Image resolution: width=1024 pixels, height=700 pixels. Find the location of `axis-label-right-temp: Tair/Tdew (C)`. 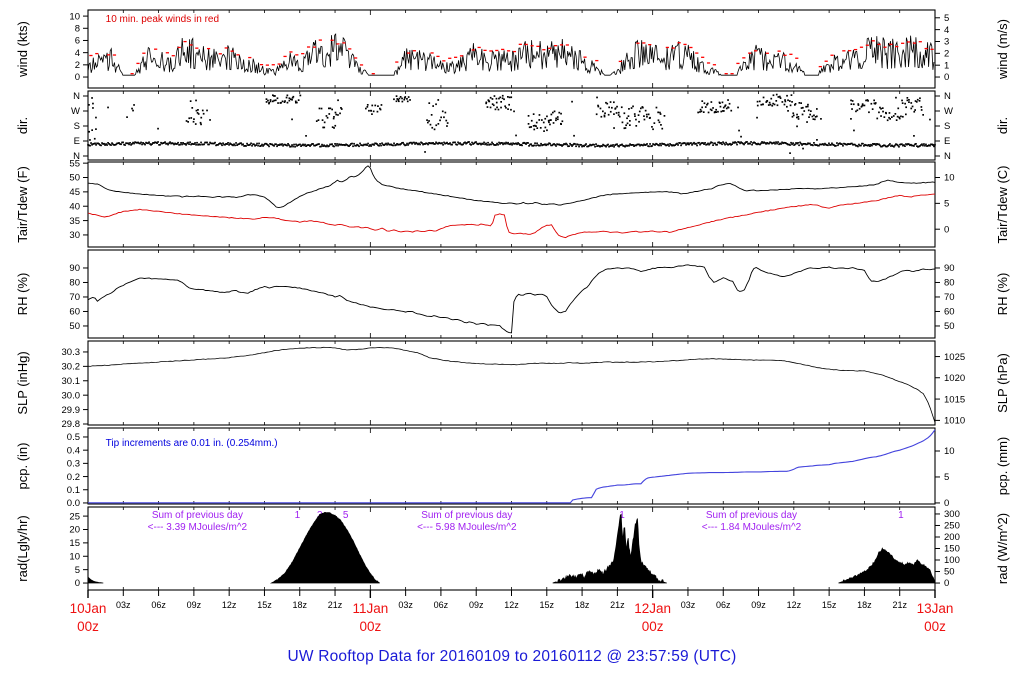

axis-label-right-temp: Tair/Tdew (C) is located at coordinates (1002, 204).